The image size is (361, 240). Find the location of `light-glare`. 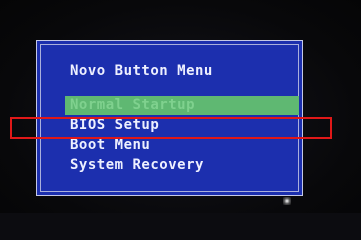

light-glare is located at coordinates (287, 201).